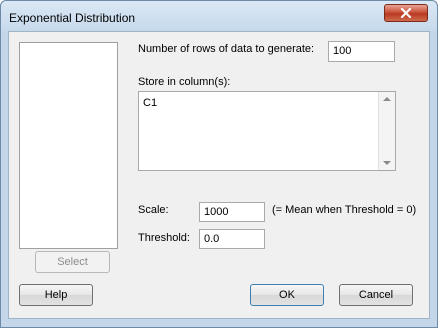 This screenshot has height=328, width=438. What do you see at coordinates (387, 99) in the screenshot?
I see `scroll-up-icon` at bounding box center [387, 99].